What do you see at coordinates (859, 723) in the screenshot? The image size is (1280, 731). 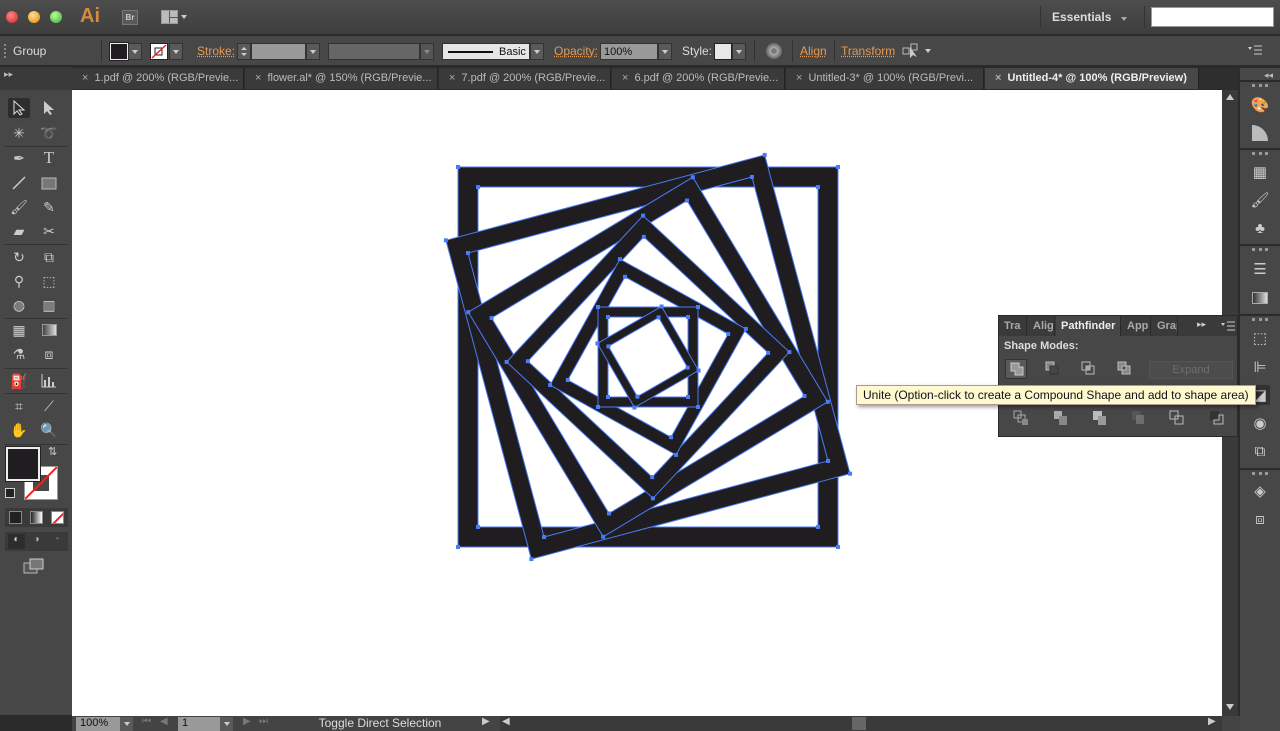 I see `scroll-thumb` at bounding box center [859, 723].